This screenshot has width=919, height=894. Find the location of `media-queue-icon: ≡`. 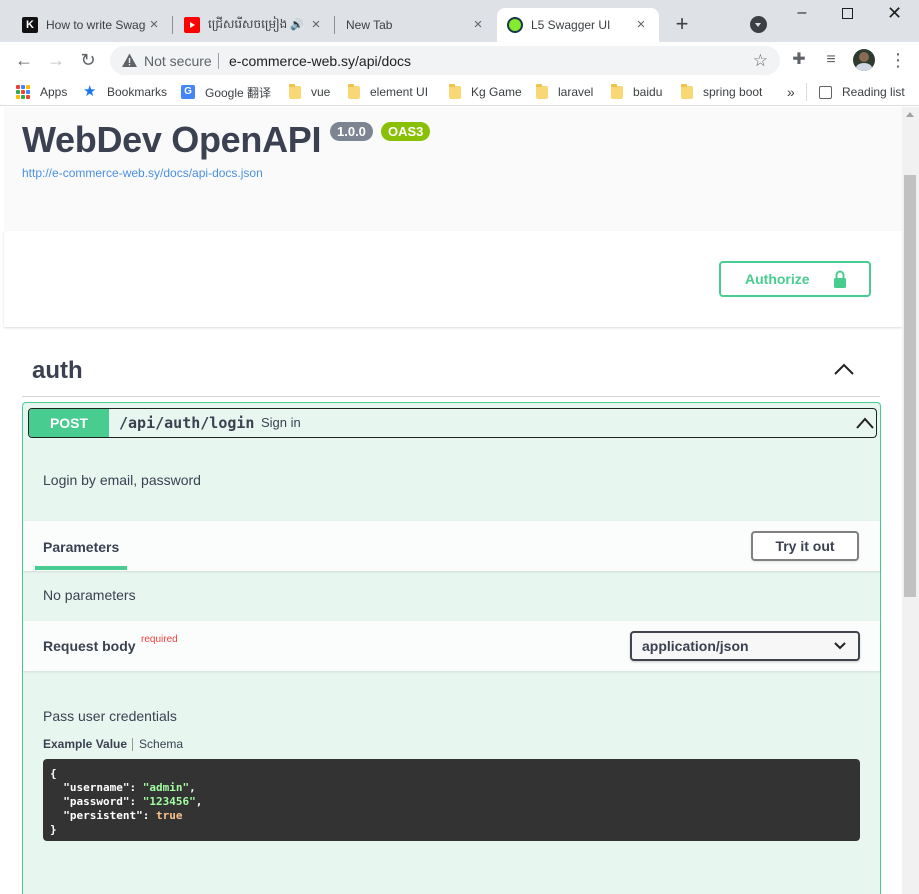

media-queue-icon: ≡ is located at coordinates (831, 60).